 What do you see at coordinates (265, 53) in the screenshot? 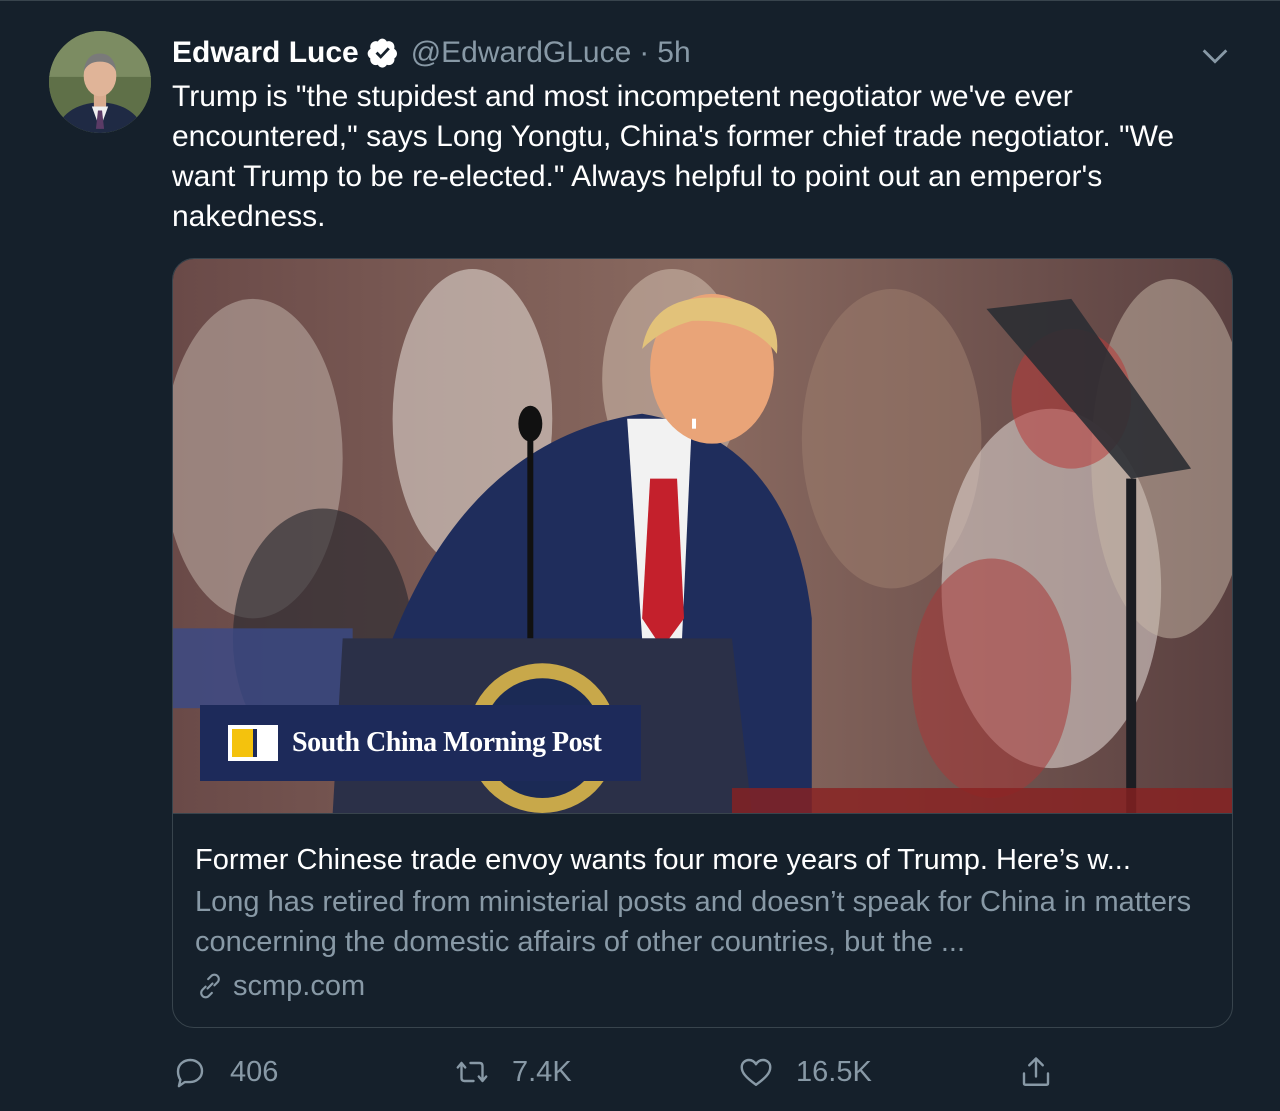
I see `author-name: Edward Luce` at bounding box center [265, 53].